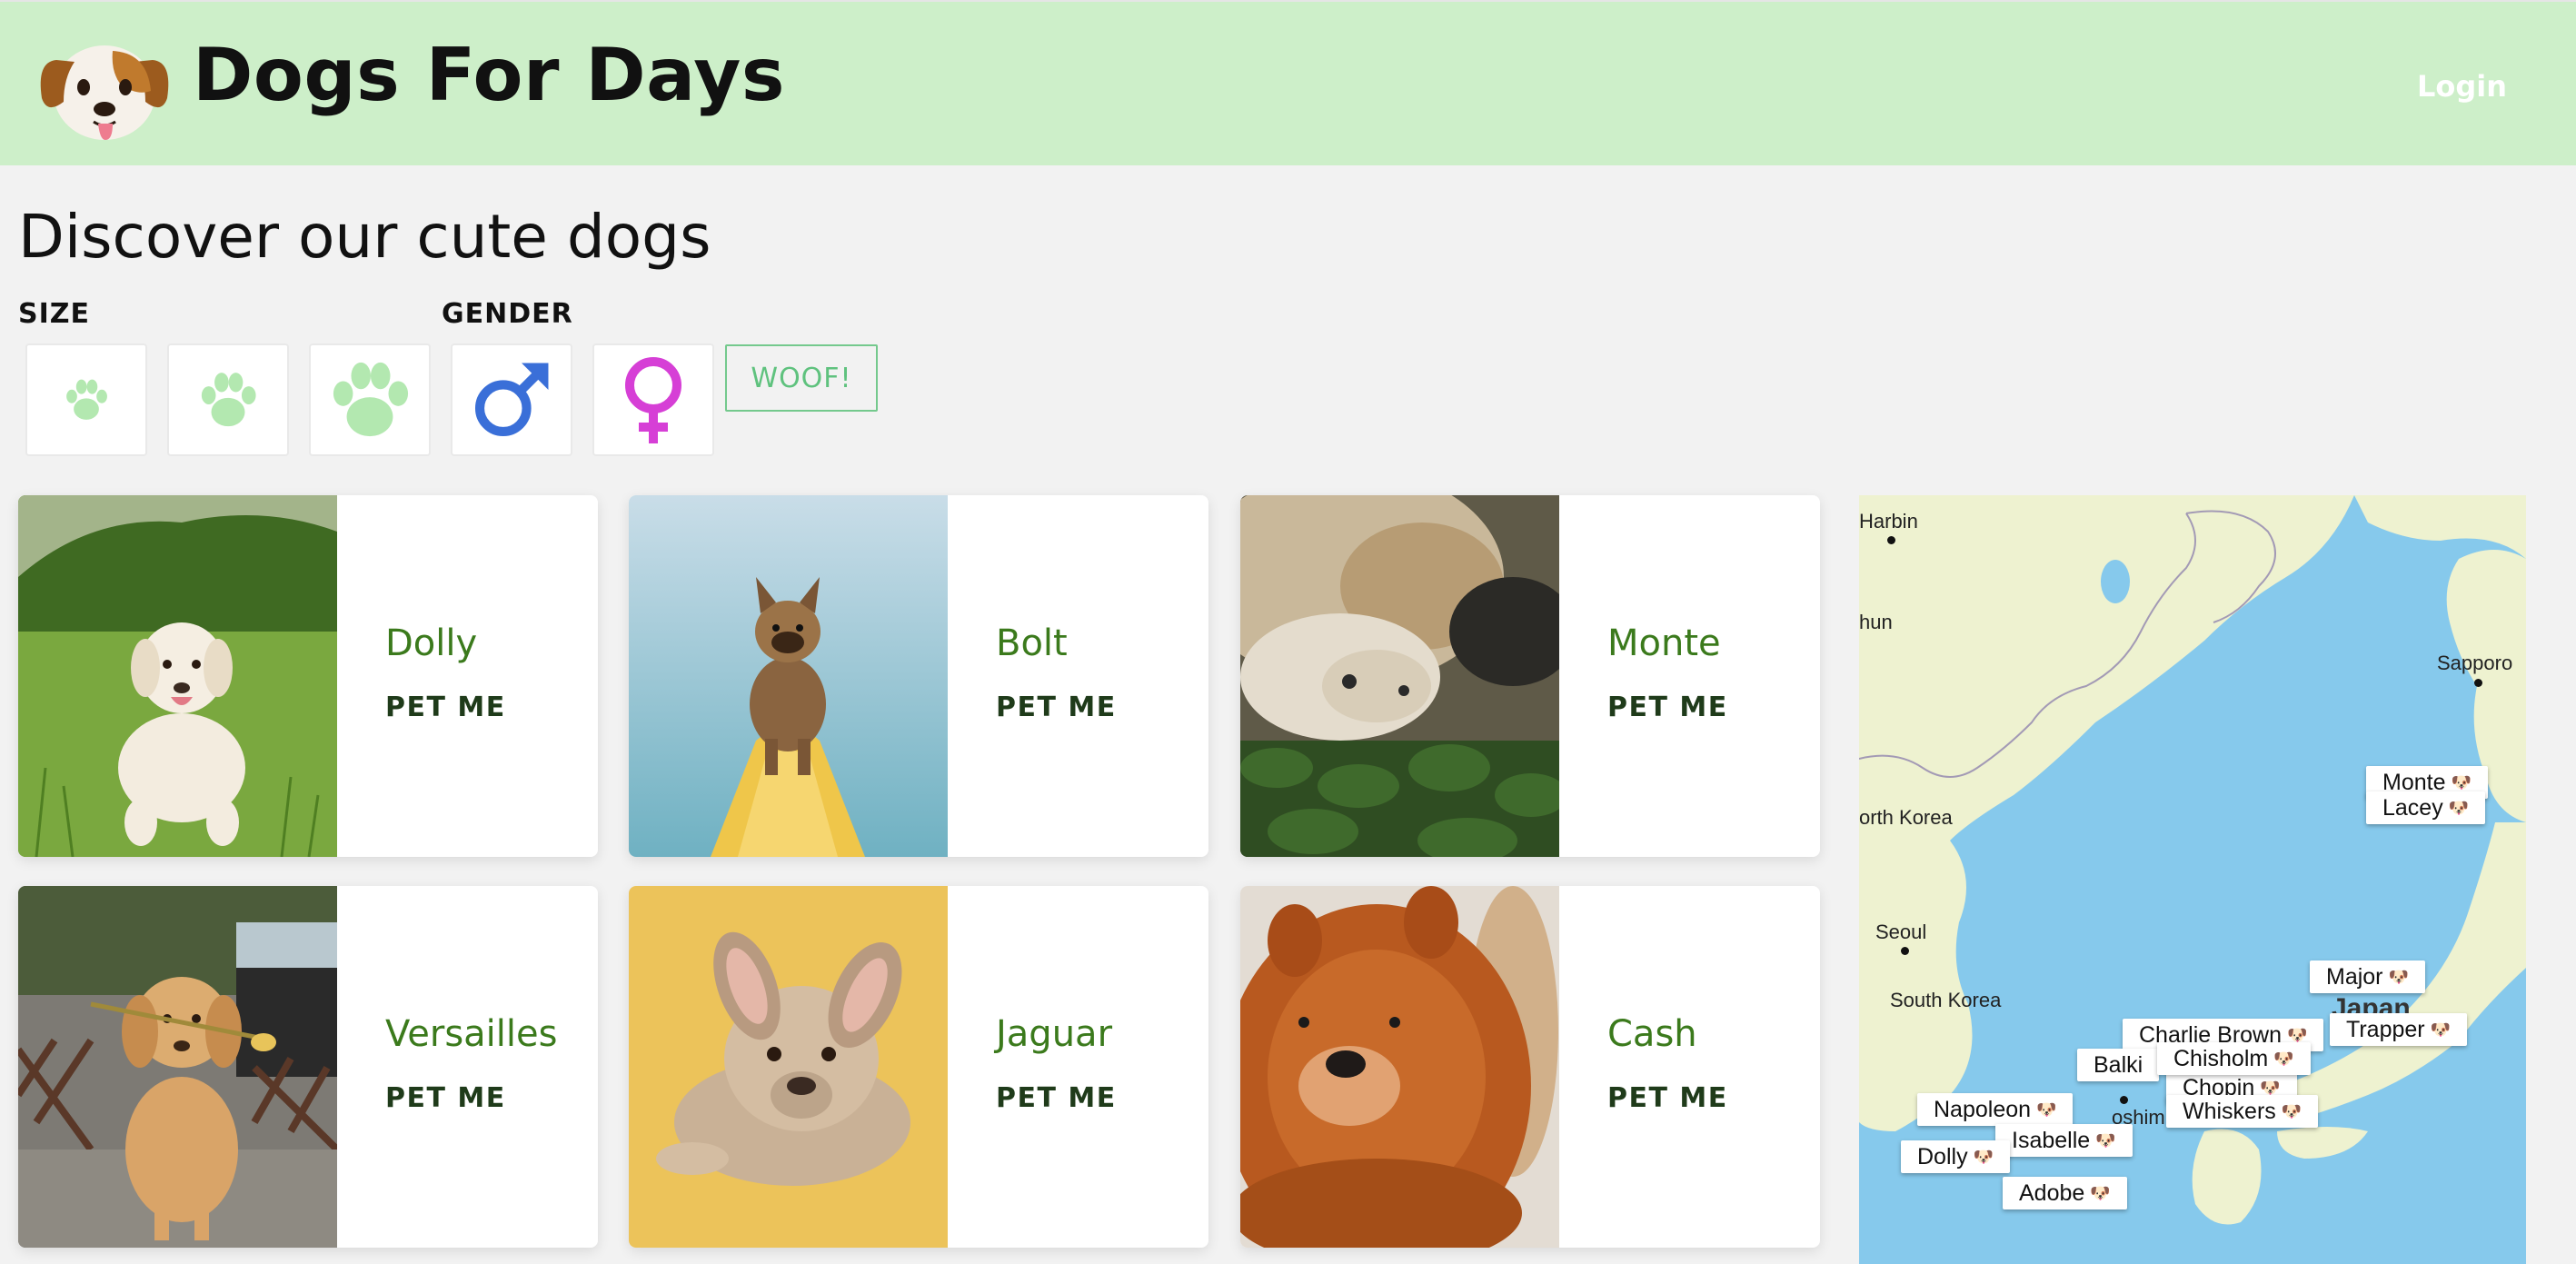  I want to click on gender-female-button, so click(653, 399).